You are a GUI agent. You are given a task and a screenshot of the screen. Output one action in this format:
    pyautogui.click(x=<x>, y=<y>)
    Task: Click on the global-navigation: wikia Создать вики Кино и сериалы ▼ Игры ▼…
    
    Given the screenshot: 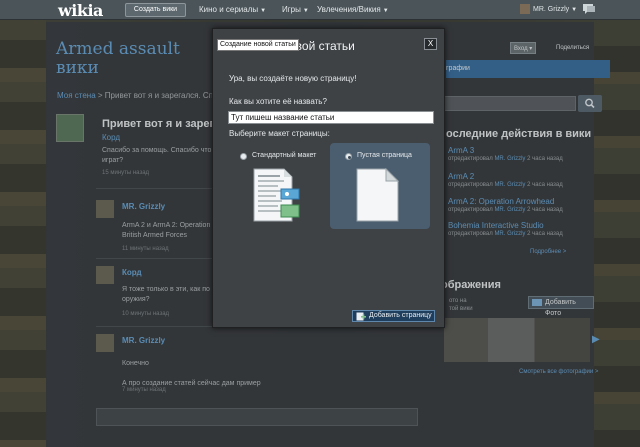 What is the action you would take?
    pyautogui.click(x=320, y=10)
    